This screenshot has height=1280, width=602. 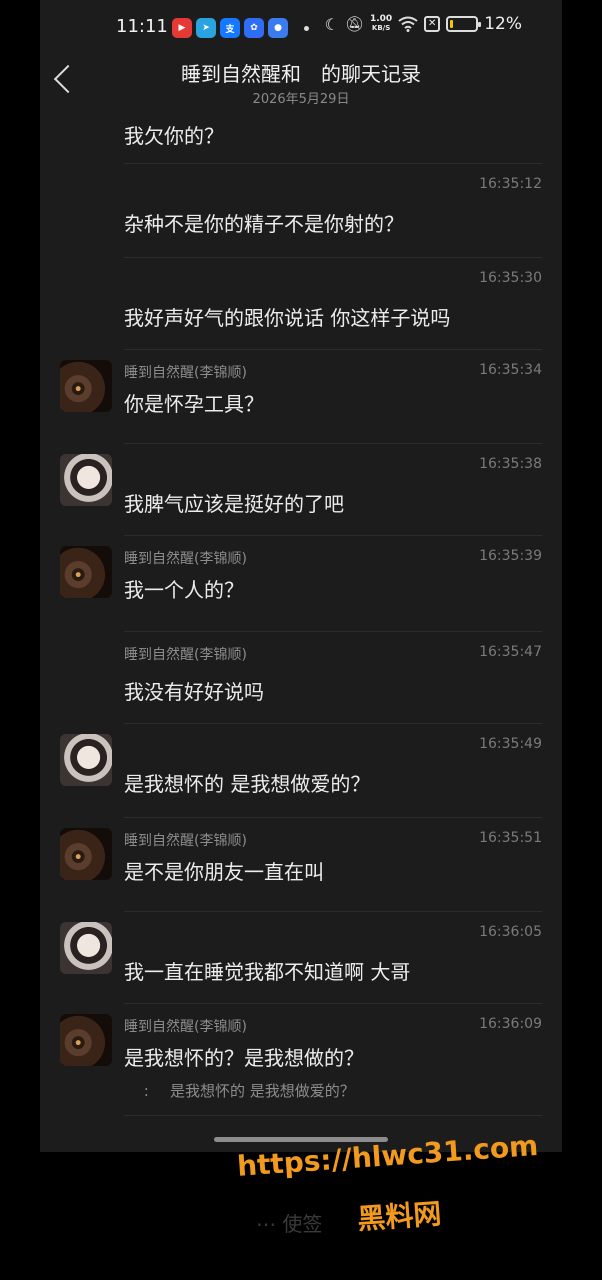 What do you see at coordinates (510, 370) in the screenshot?
I see `message-time: 16:35:34` at bounding box center [510, 370].